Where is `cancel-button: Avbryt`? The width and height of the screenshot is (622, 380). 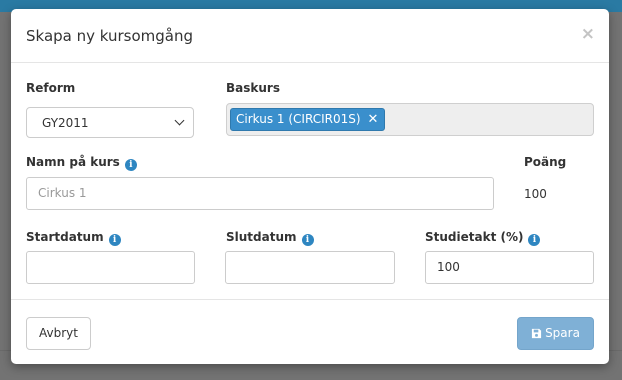 cancel-button: Avbryt is located at coordinates (58, 333).